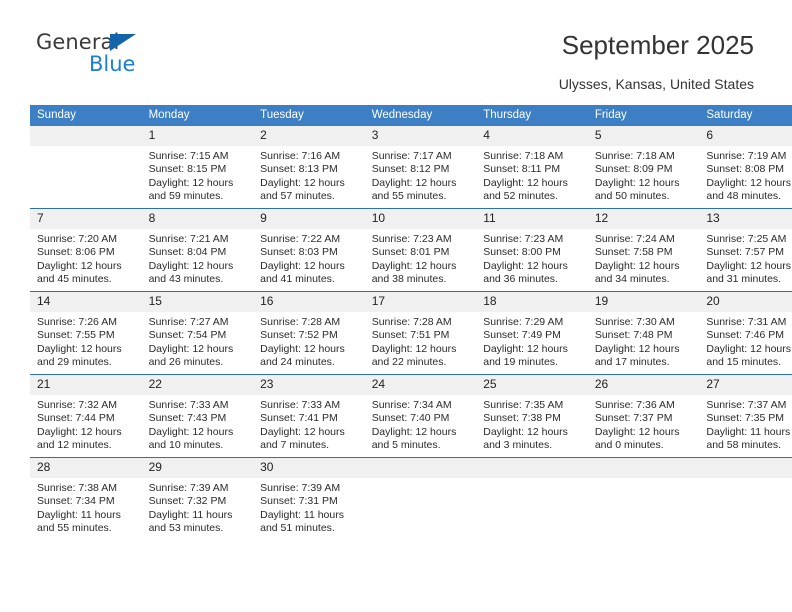 The height and width of the screenshot is (612, 792). I want to click on day-number: 25, so click(532, 385).